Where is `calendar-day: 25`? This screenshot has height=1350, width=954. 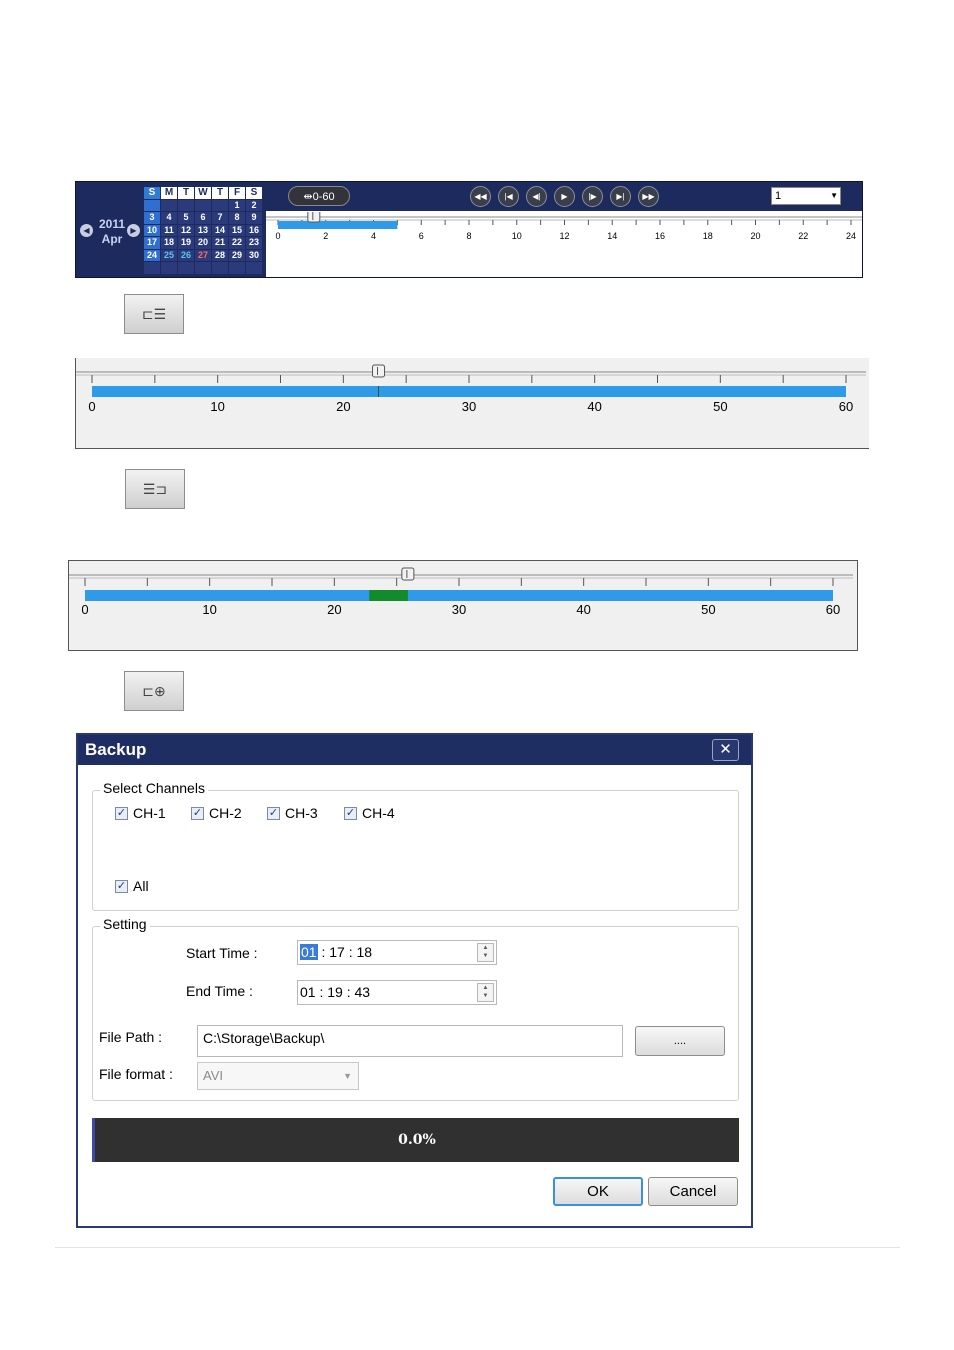 calendar-day: 25 is located at coordinates (169, 255).